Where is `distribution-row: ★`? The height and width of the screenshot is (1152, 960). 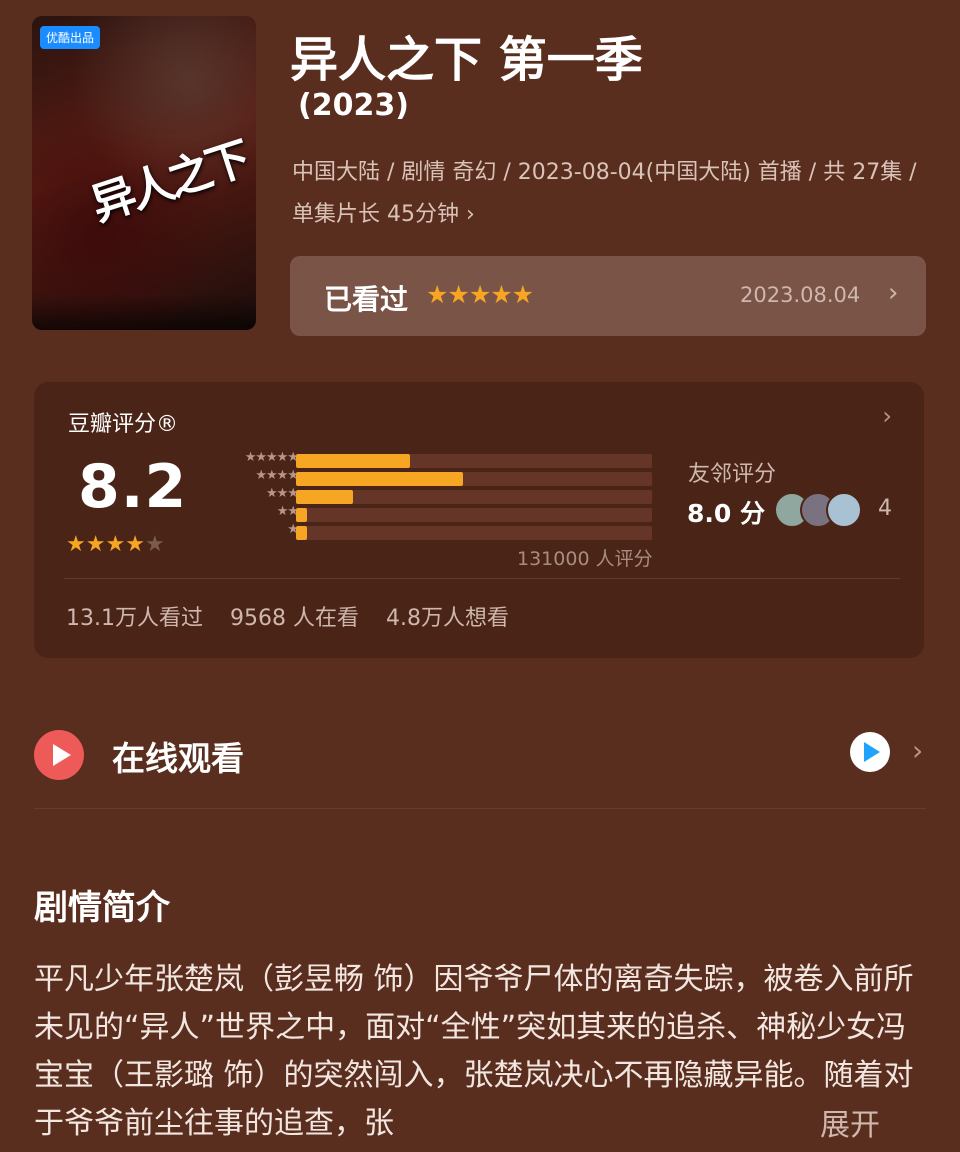
distribution-row: ★ is located at coordinates (432, 531).